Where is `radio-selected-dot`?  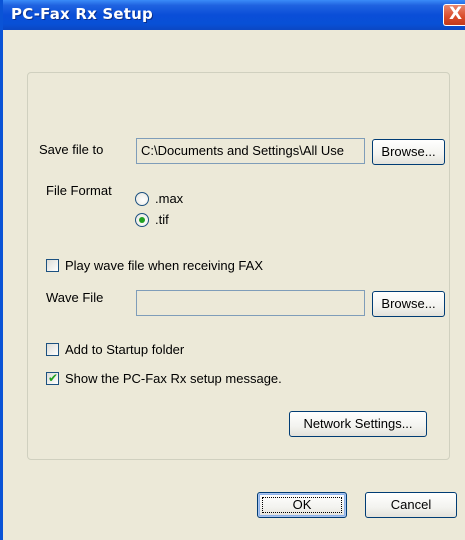
radio-selected-dot is located at coordinates (142, 220).